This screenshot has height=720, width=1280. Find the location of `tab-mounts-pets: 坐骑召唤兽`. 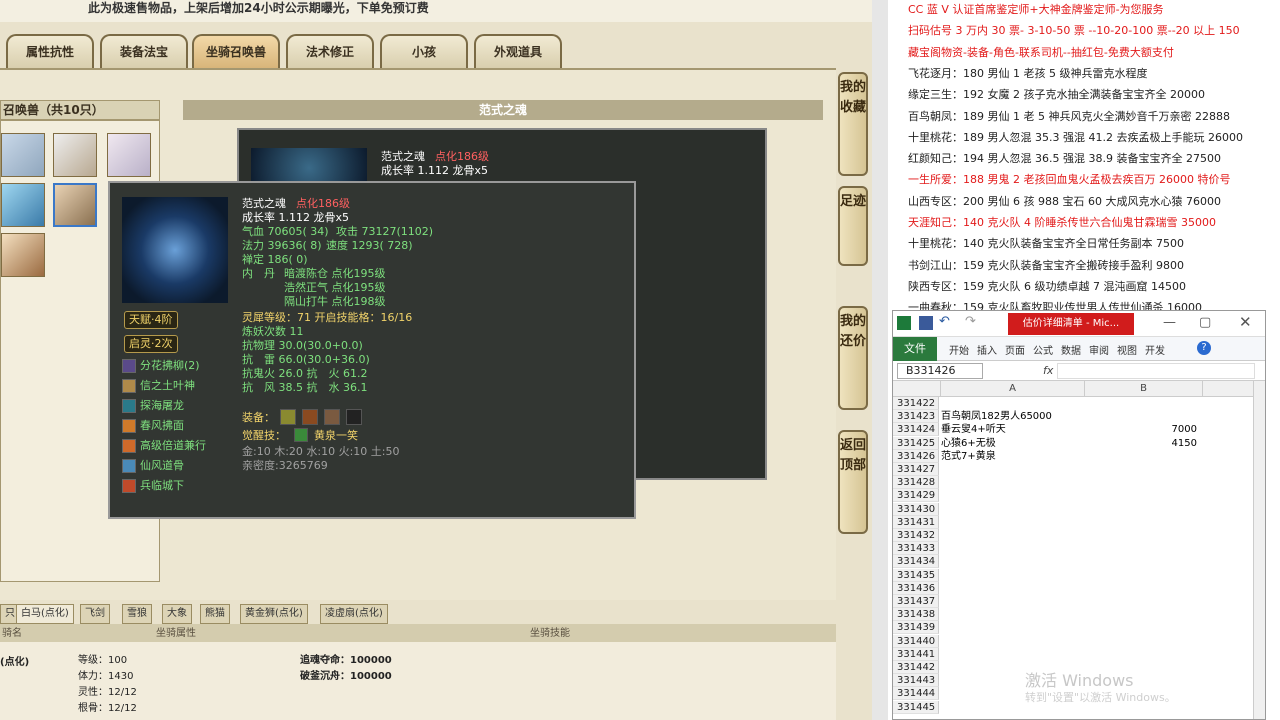

tab-mounts-pets: 坐骑召唤兽 is located at coordinates (236, 51).